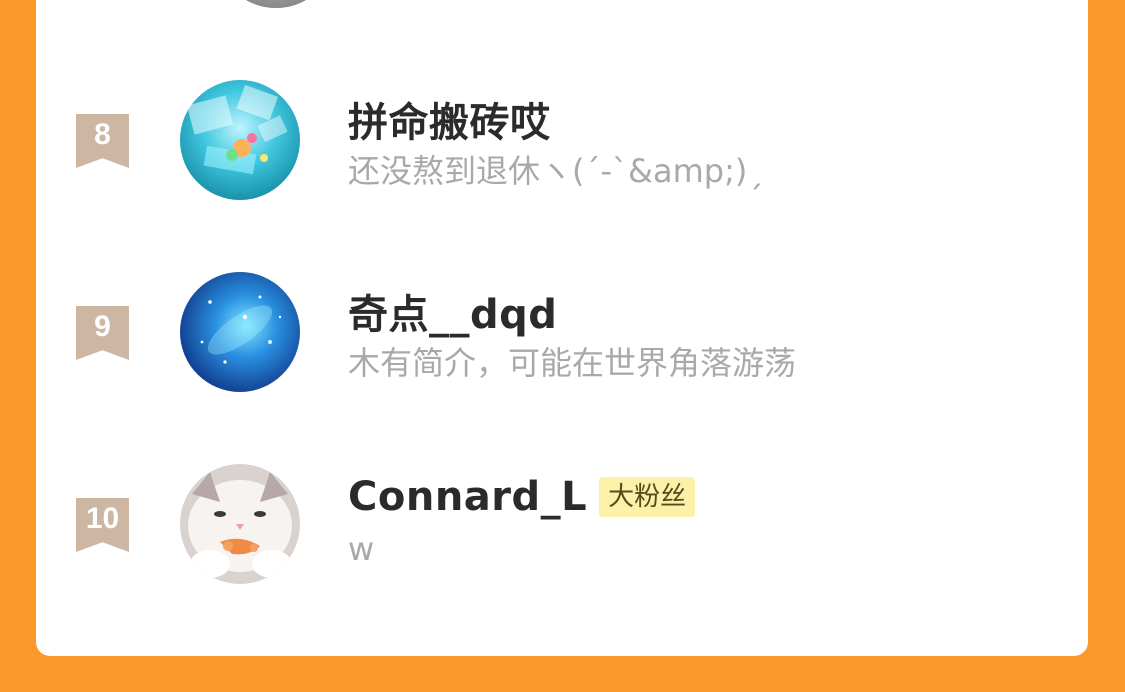  I want to click on user-description: w, so click(361, 549).